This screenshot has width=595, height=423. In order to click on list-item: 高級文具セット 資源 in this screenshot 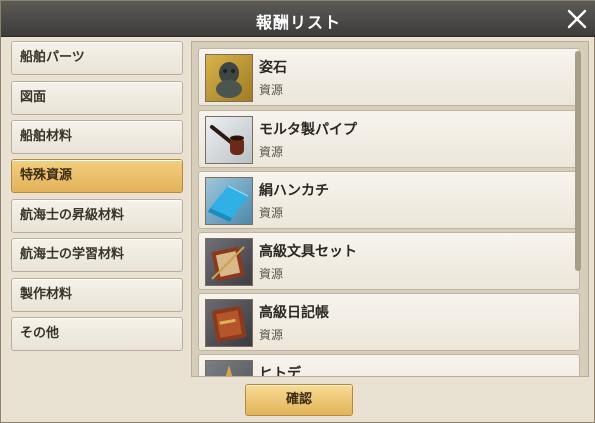, I will do `click(389, 261)`.